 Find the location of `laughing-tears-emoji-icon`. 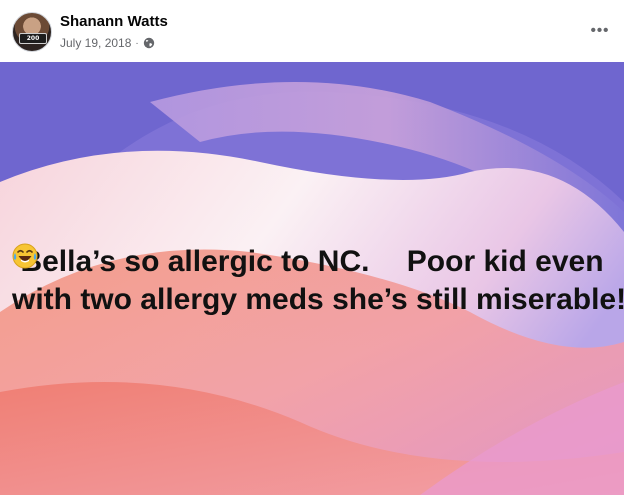

laughing-tears-emoji-icon is located at coordinates (209, 259).